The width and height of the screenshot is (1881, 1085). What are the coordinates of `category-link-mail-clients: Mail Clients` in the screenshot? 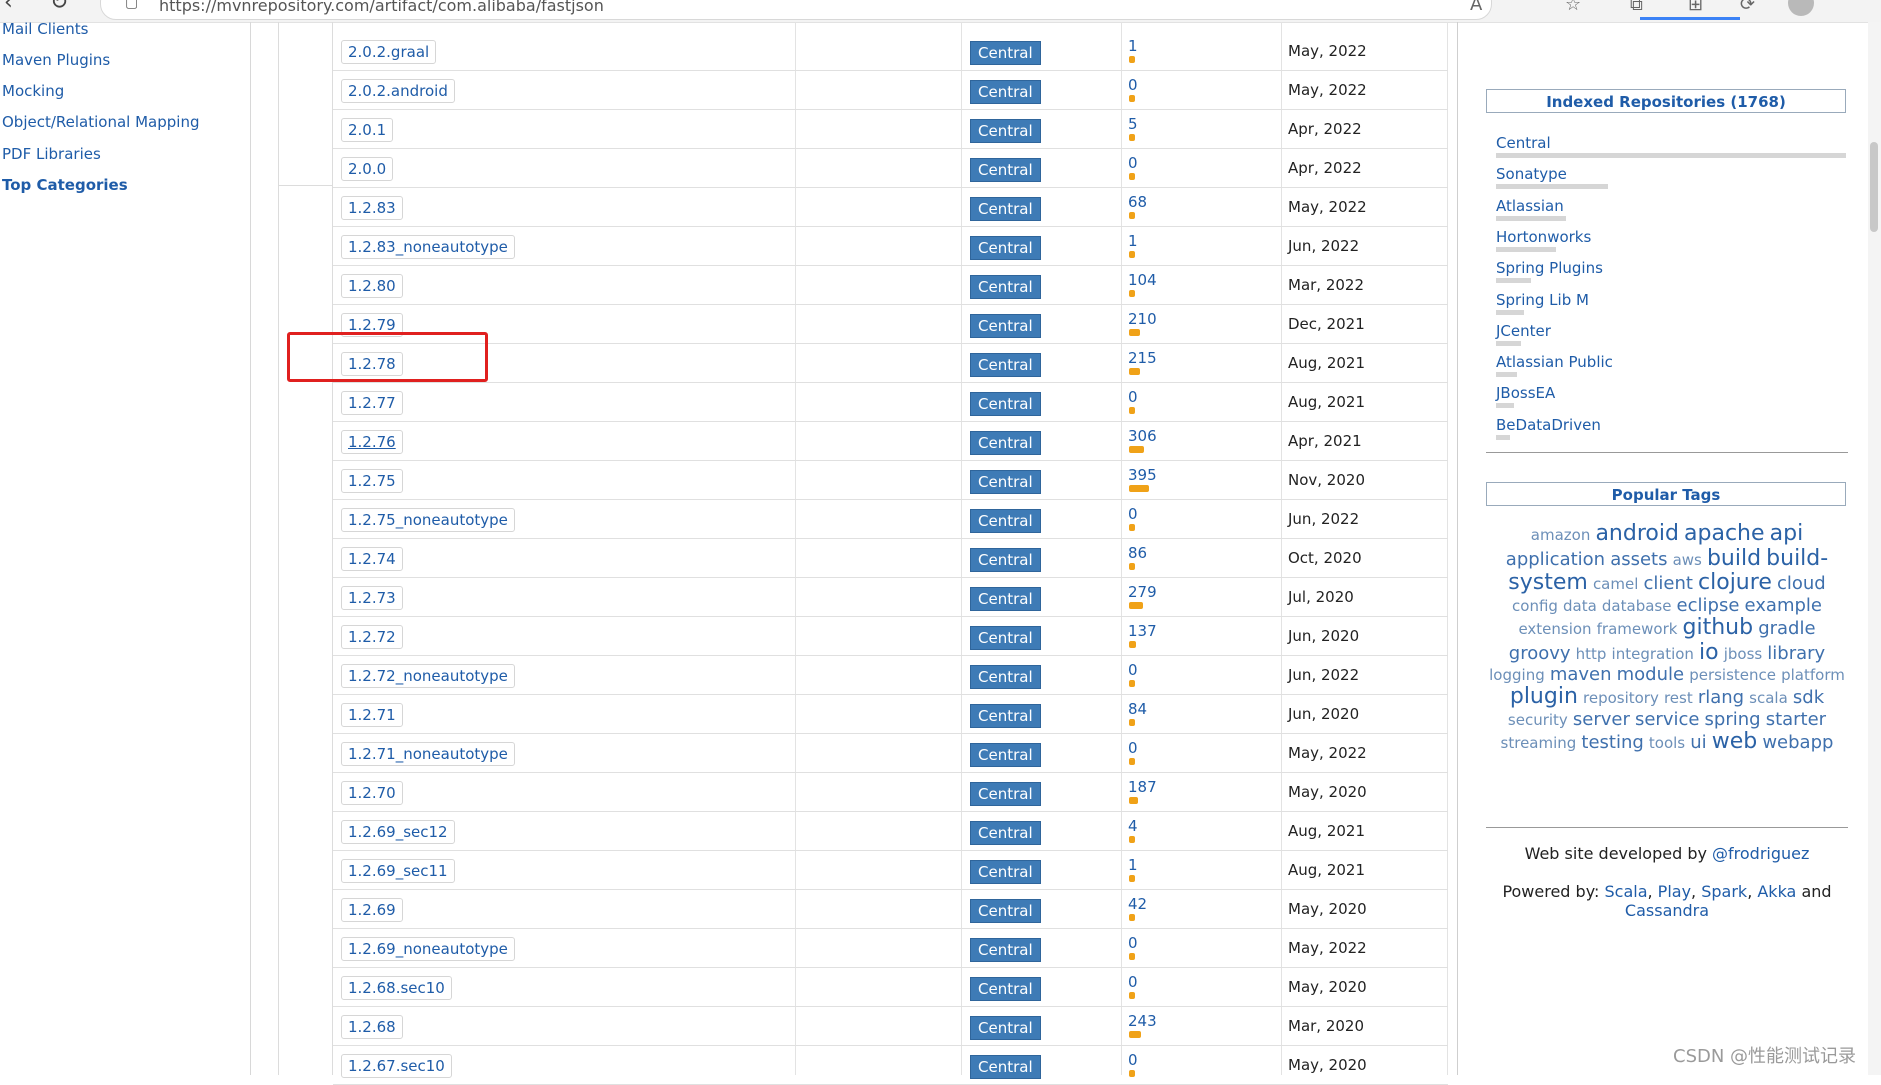 It's located at (45, 29).